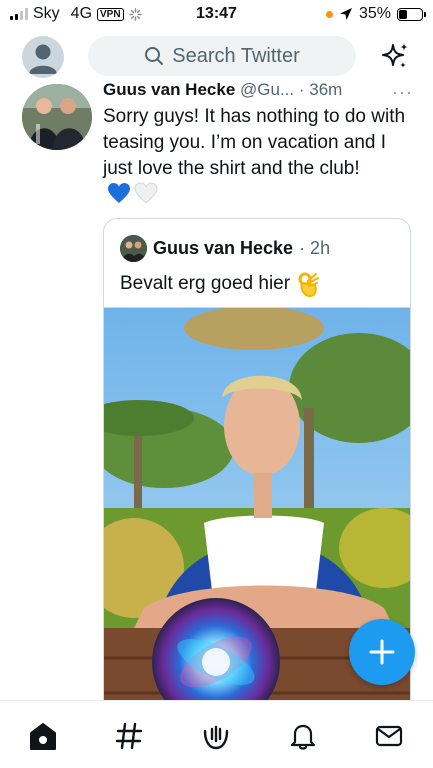  I want to click on spaces-icon, so click(216, 737).